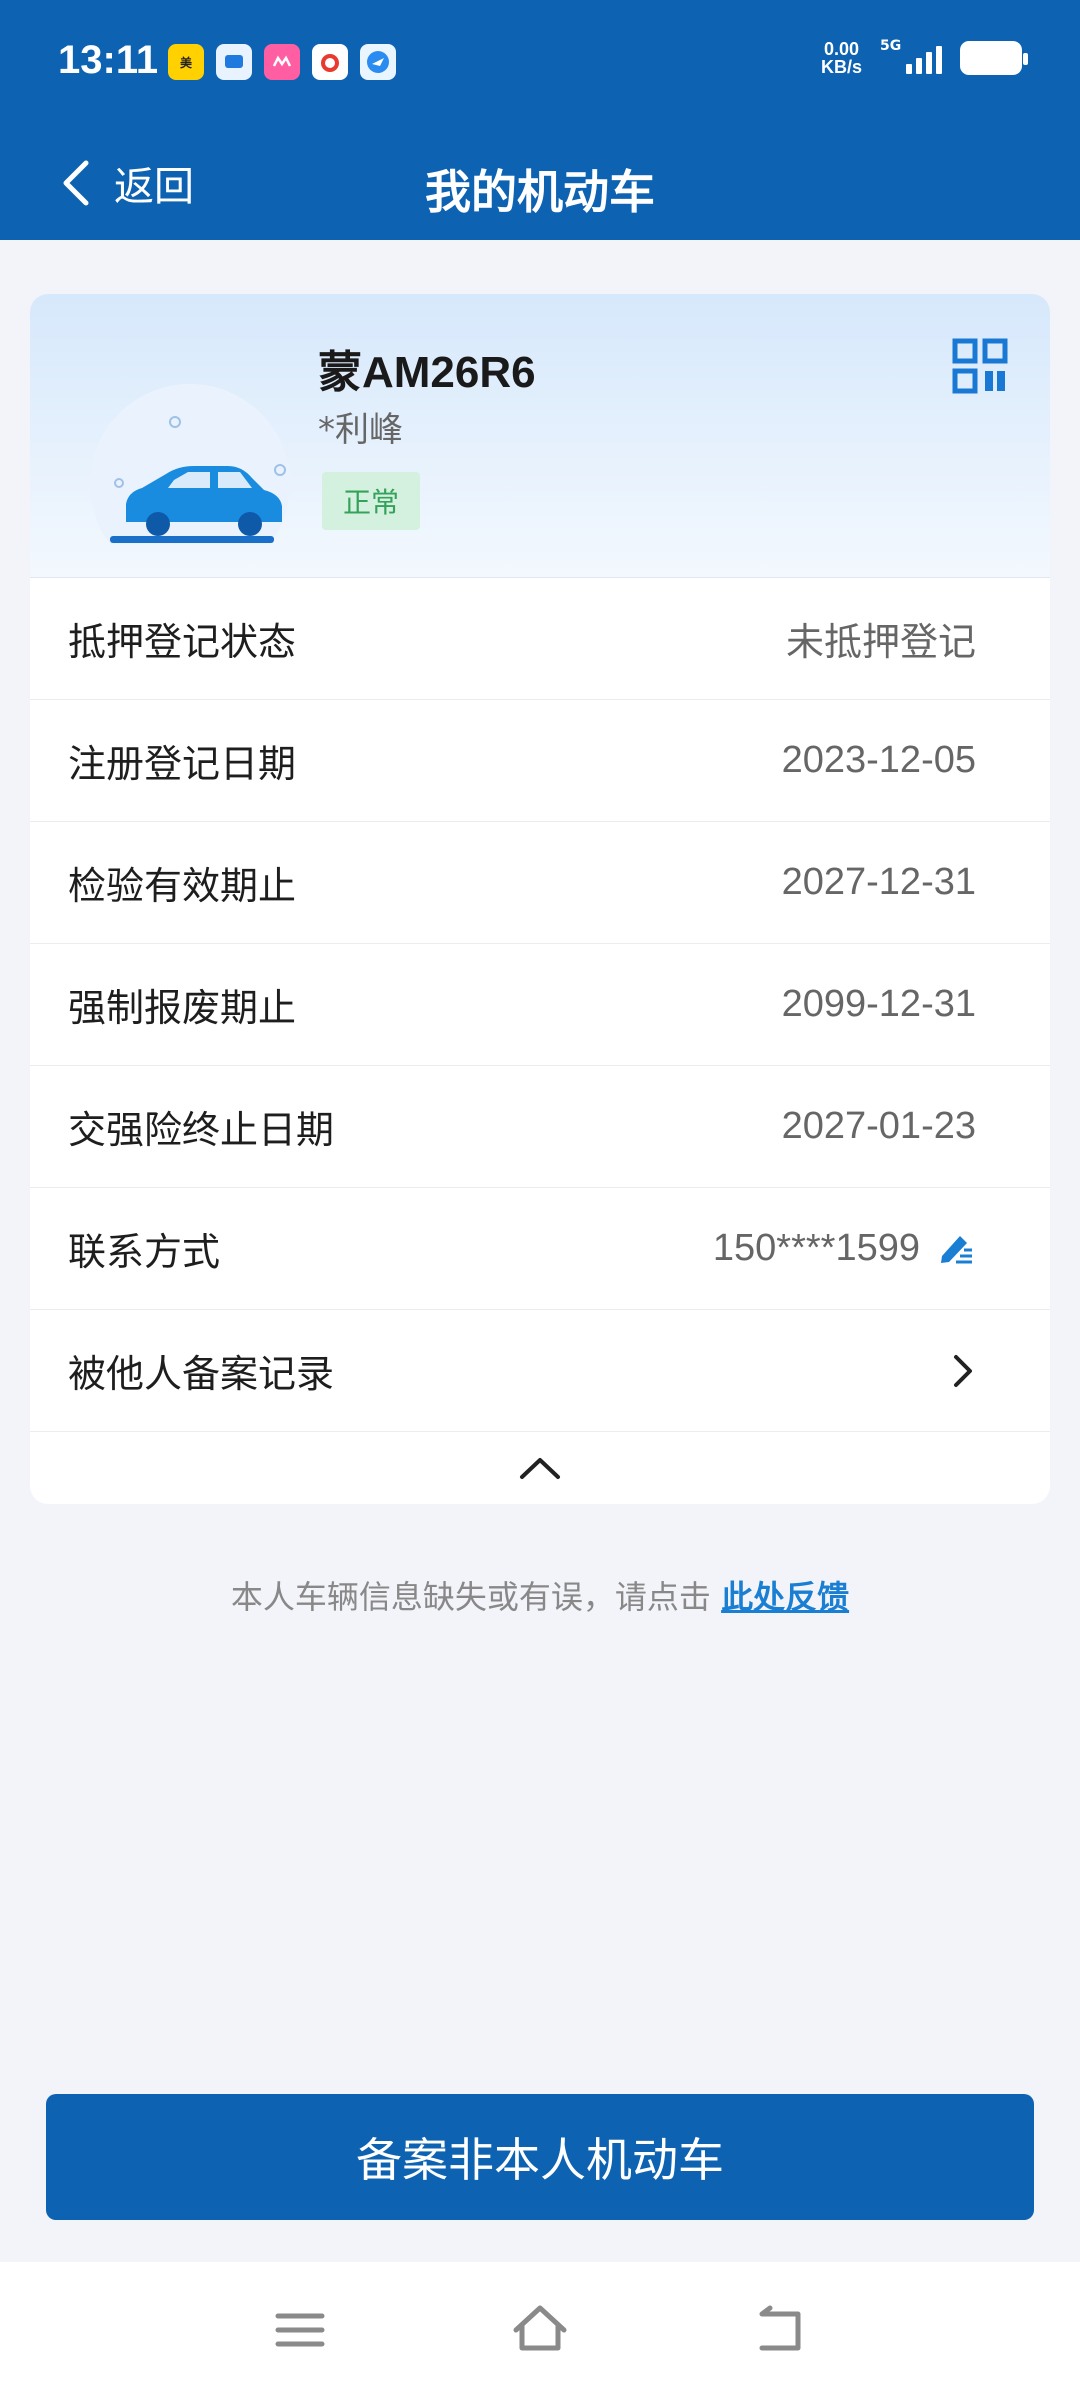 Image resolution: width=1080 pixels, height=2392 pixels. What do you see at coordinates (234, 62) in the screenshot?
I see `blue-app-icon` at bounding box center [234, 62].